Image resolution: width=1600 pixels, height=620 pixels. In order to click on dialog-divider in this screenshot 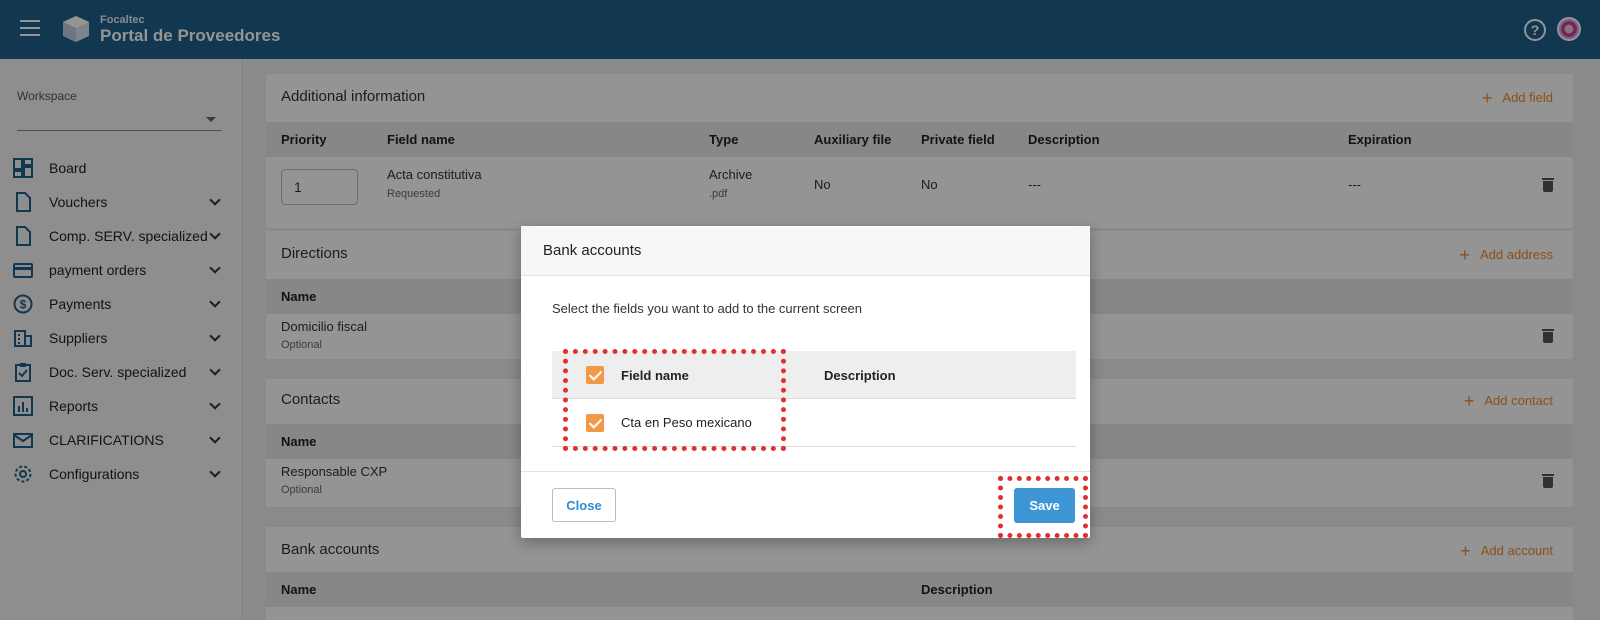, I will do `click(805, 471)`.